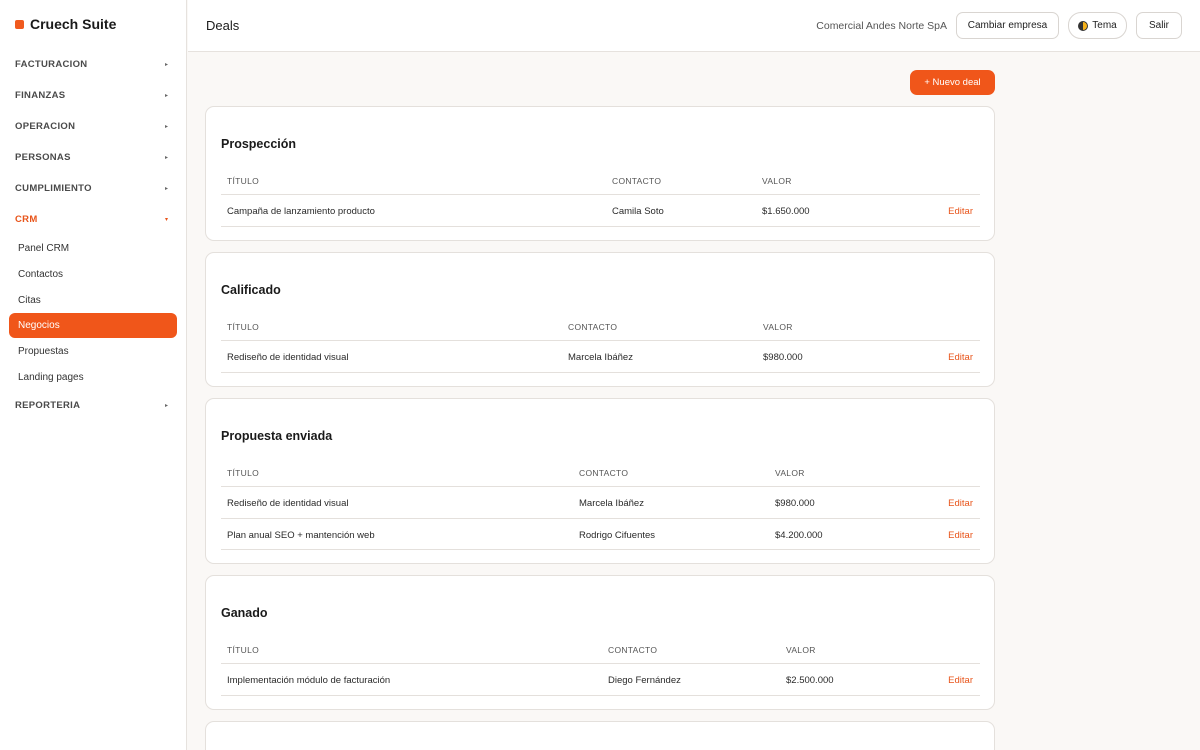 This screenshot has height=750, width=1200. Describe the element at coordinates (301, 211) in the screenshot. I see `deal-title: Campaña de lanzamiento producto` at that location.